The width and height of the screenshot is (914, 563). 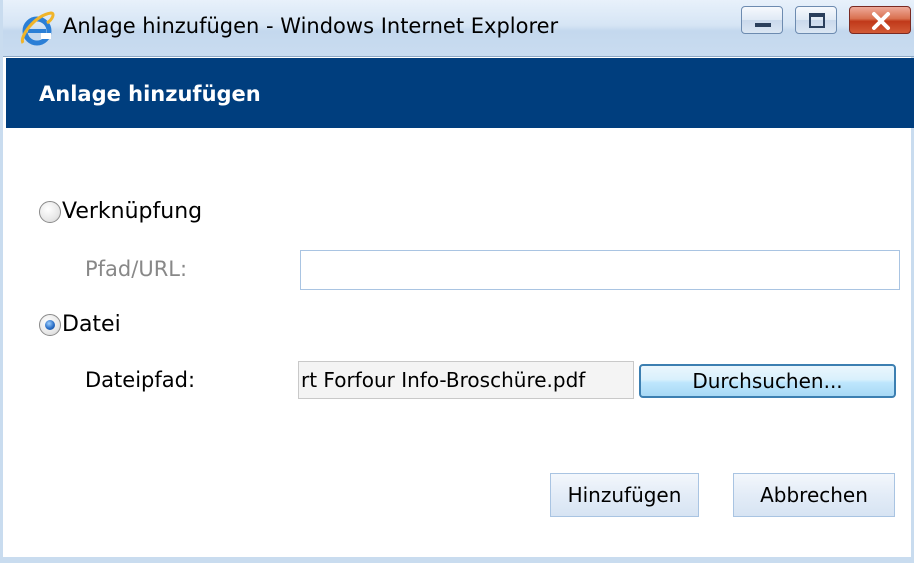 I want to click on maximize-button, so click(x=816, y=20).